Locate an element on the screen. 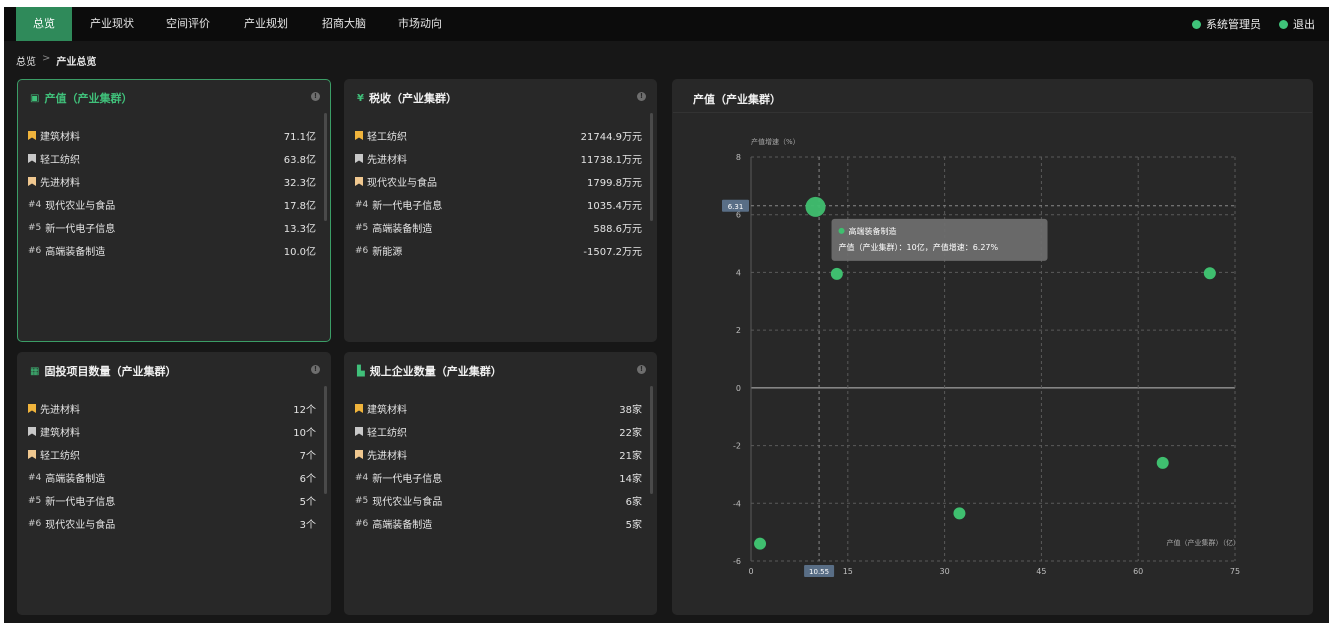 The width and height of the screenshot is (1333, 623). tooltip-title: 高端装备制造 is located at coordinates (873, 231).